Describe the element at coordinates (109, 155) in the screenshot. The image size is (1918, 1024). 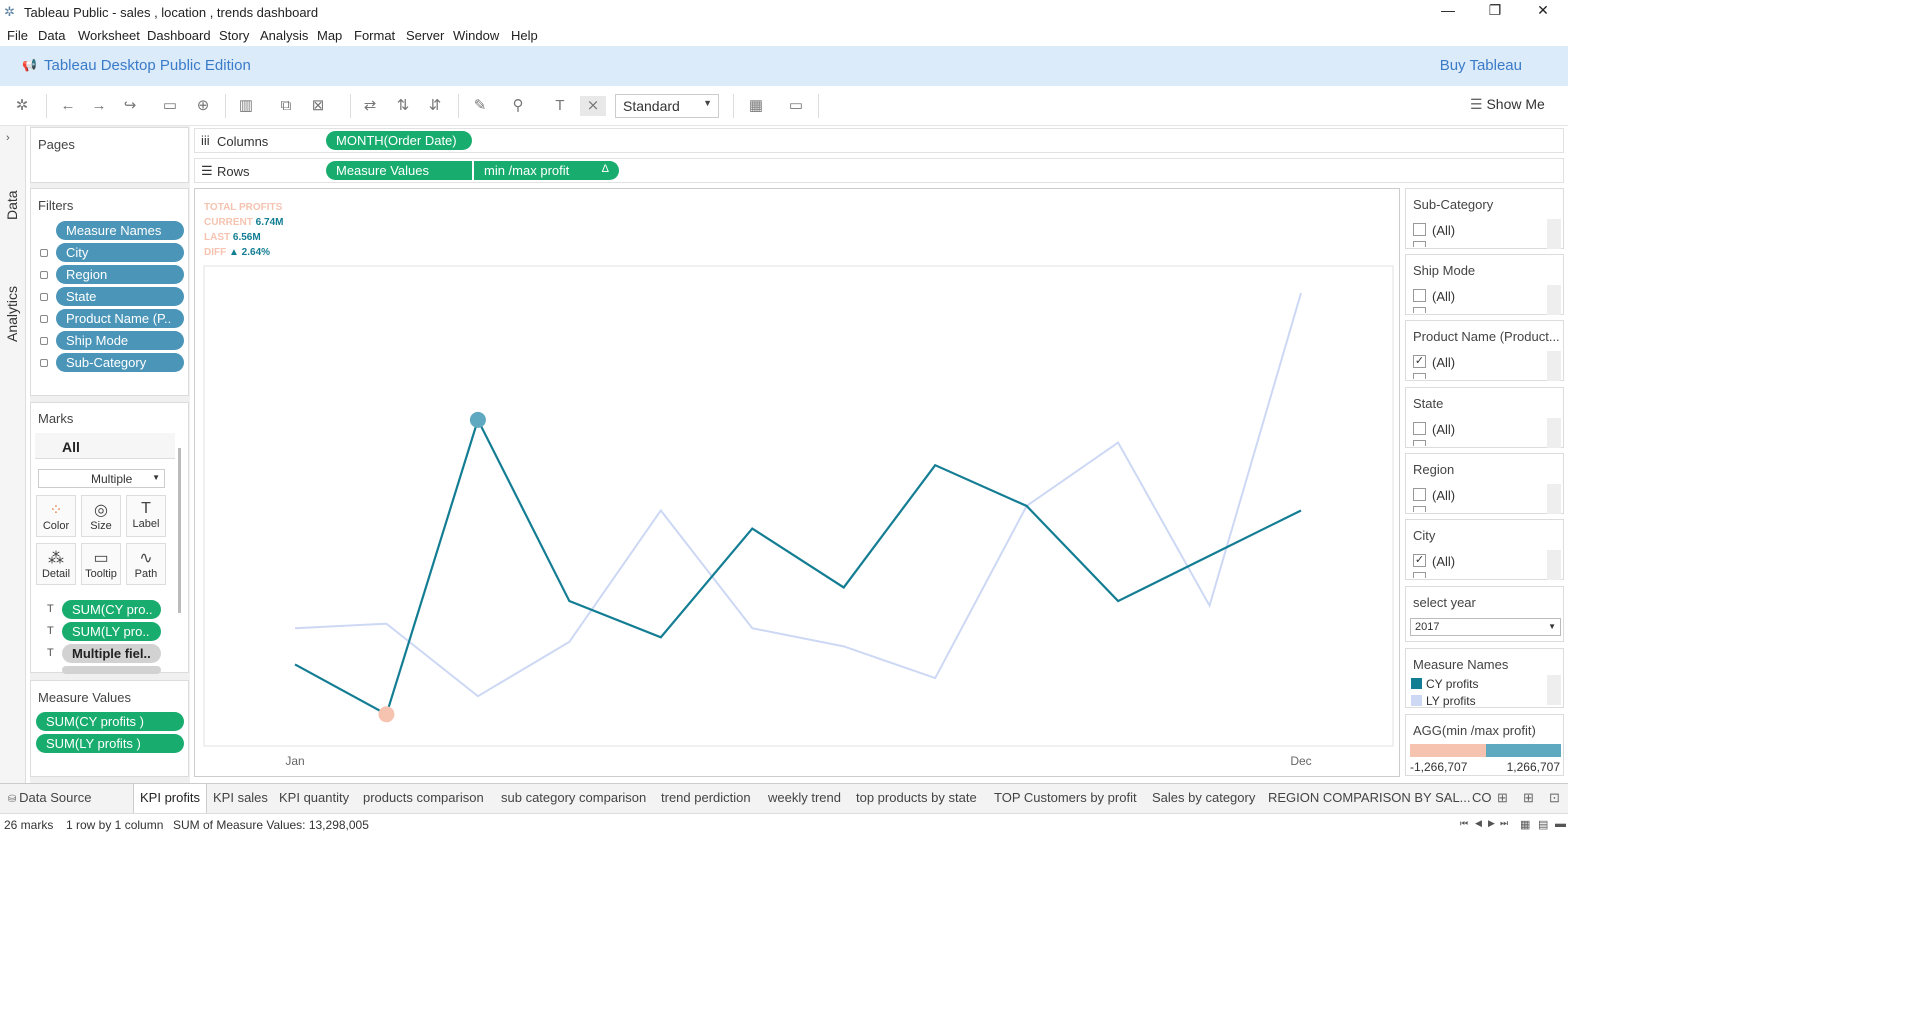
I see `pages-card: Pages` at that location.